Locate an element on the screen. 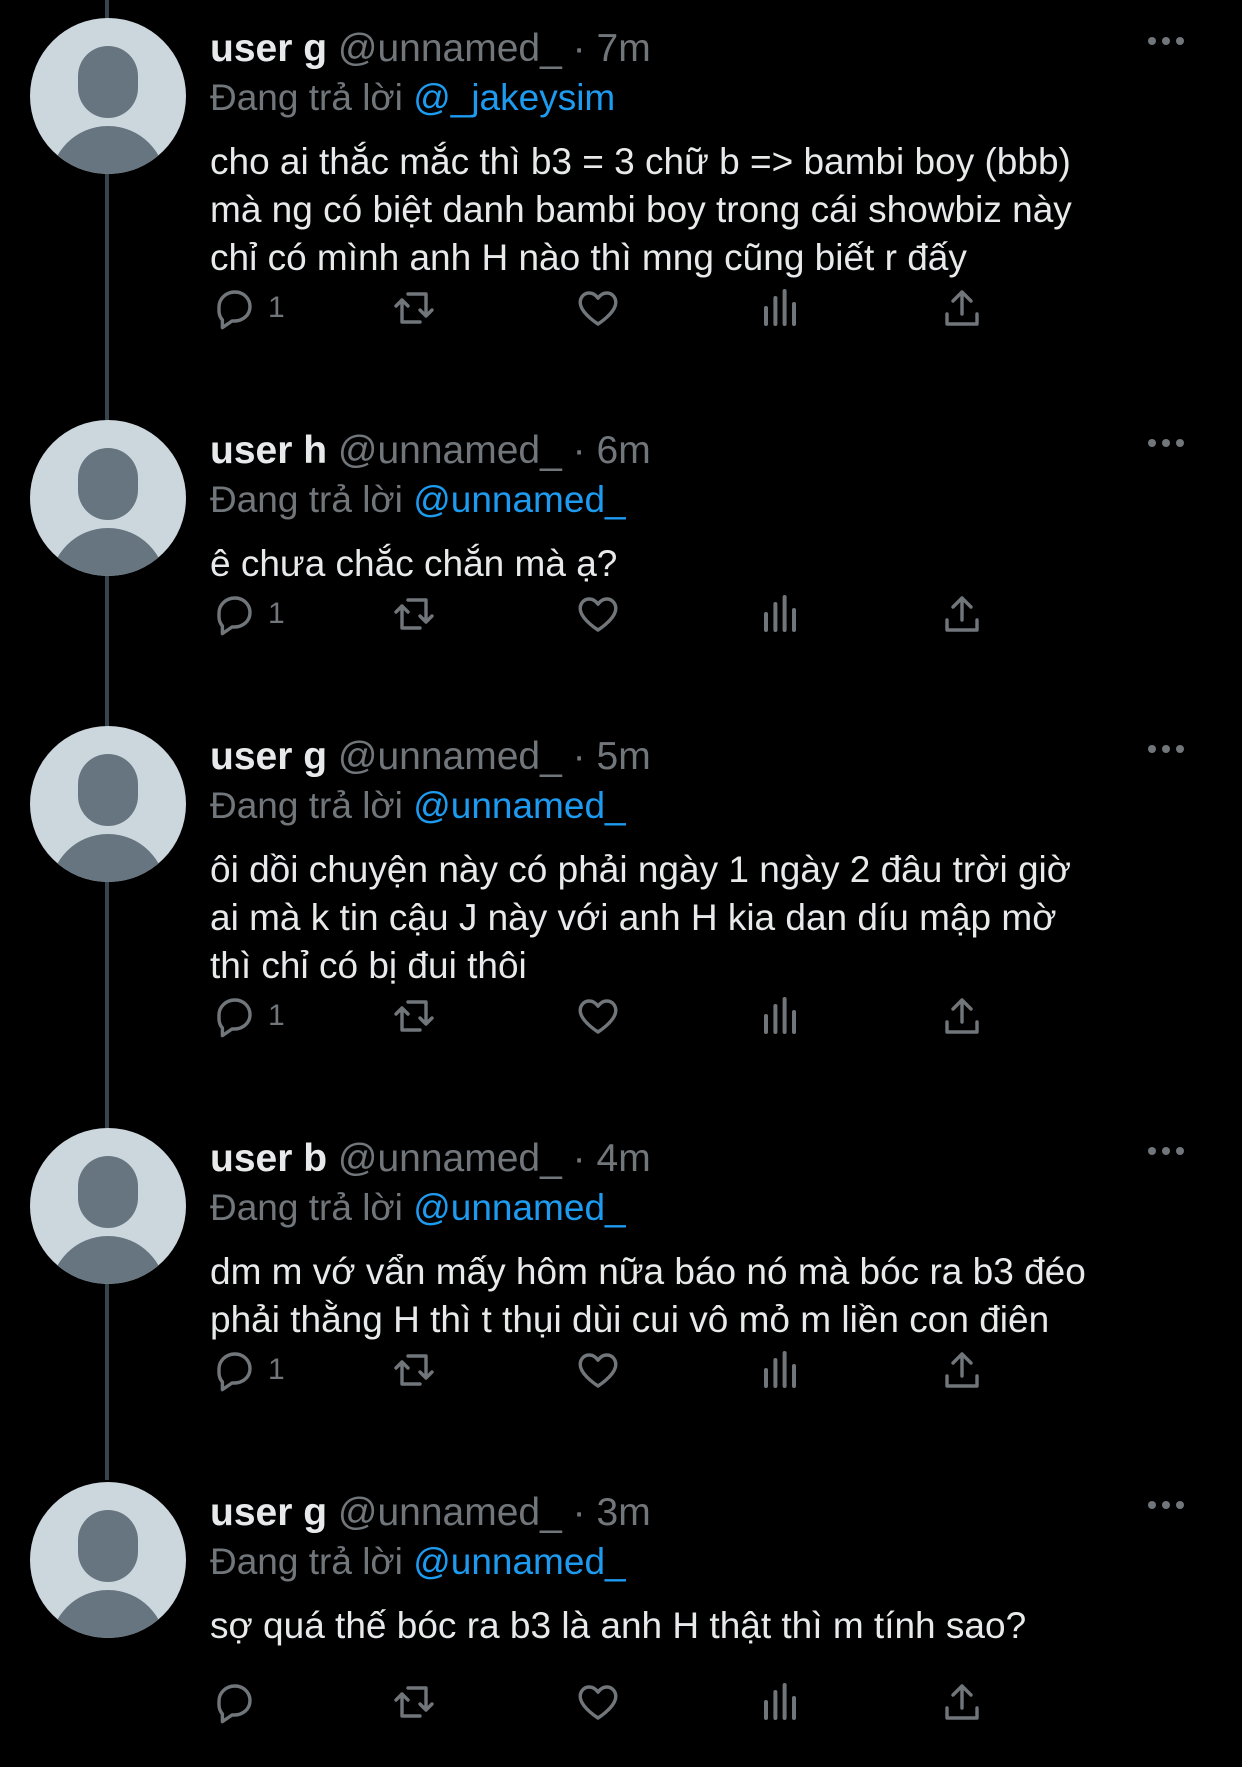 Image resolution: width=1242 pixels, height=1767 pixels. timestamp: 7m is located at coordinates (624, 48).